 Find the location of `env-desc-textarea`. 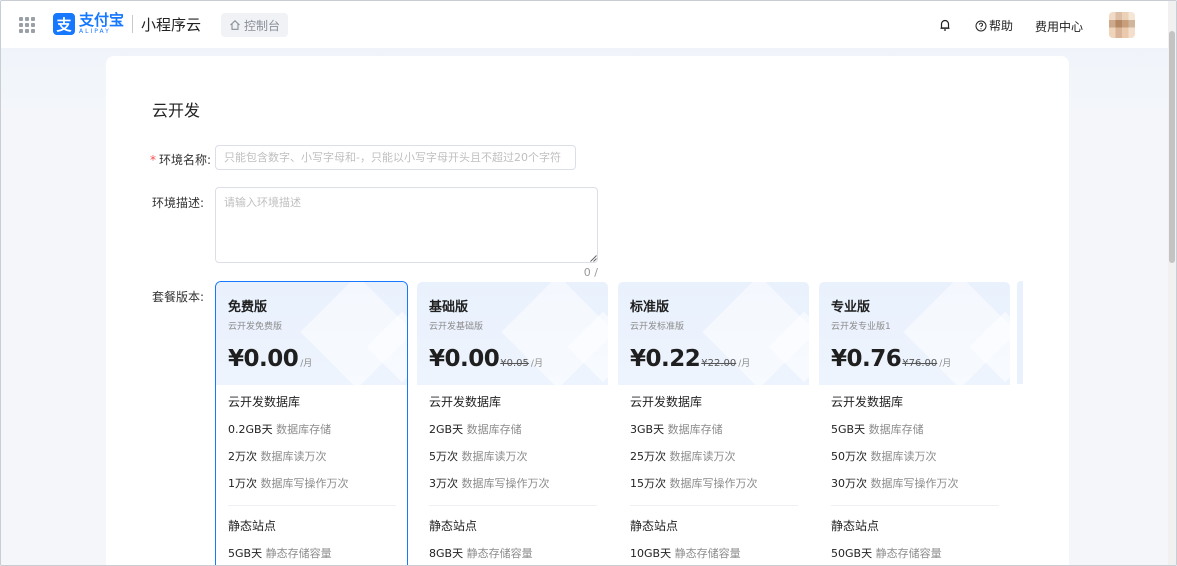

env-desc-textarea is located at coordinates (406, 225).